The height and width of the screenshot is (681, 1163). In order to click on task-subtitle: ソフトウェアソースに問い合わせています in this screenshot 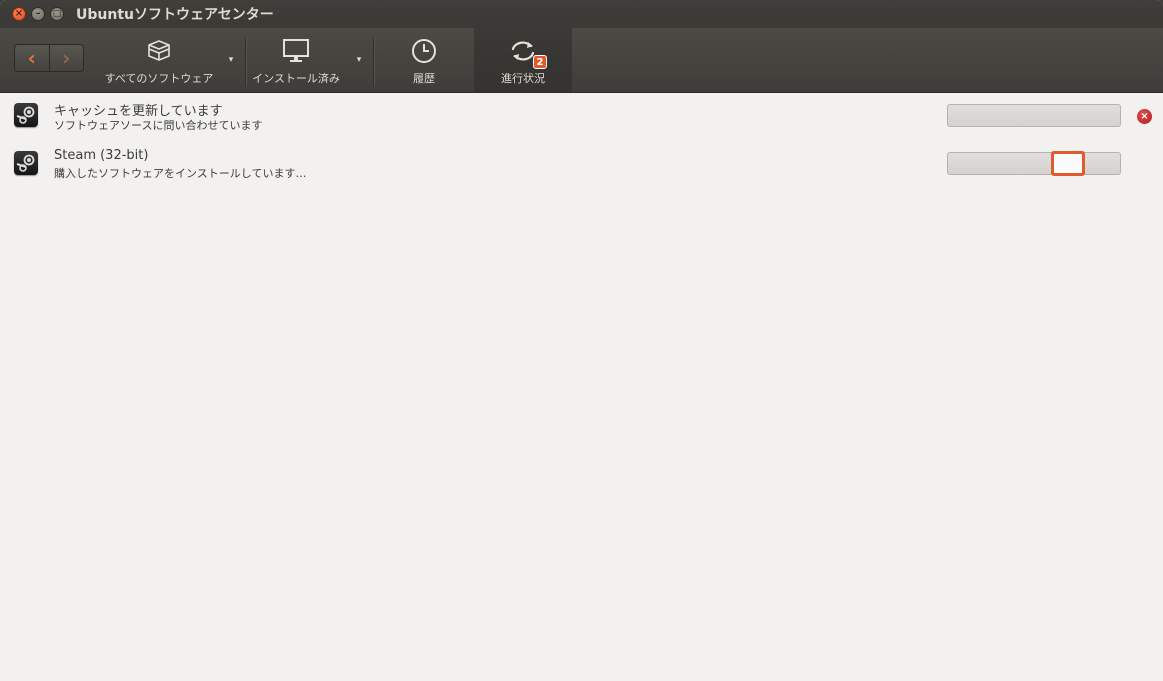, I will do `click(158, 125)`.